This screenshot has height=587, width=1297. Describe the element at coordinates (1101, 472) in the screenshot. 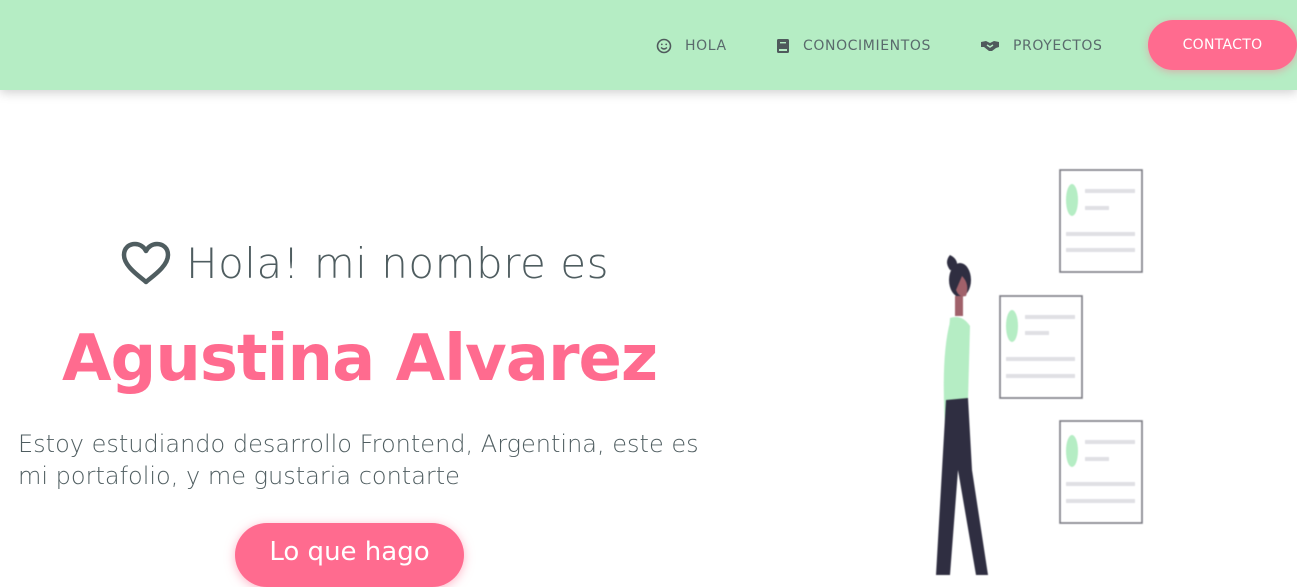

I see `info-card-bottom` at that location.